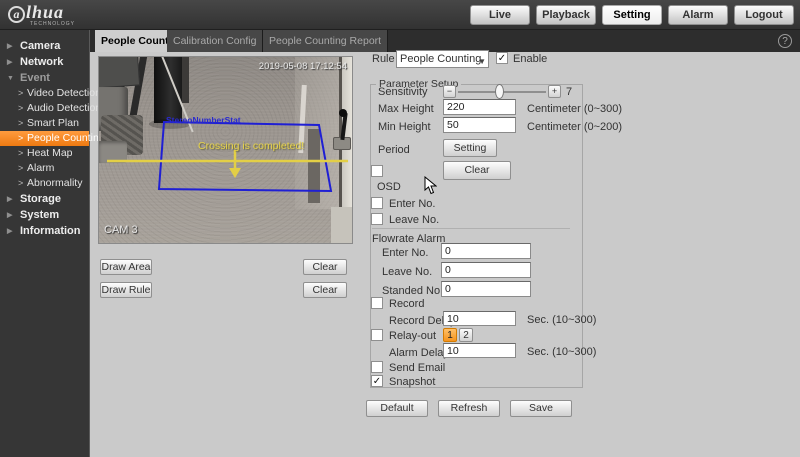 This screenshot has width=800, height=457. What do you see at coordinates (377, 303) in the screenshot?
I see `record-checkbox` at bounding box center [377, 303].